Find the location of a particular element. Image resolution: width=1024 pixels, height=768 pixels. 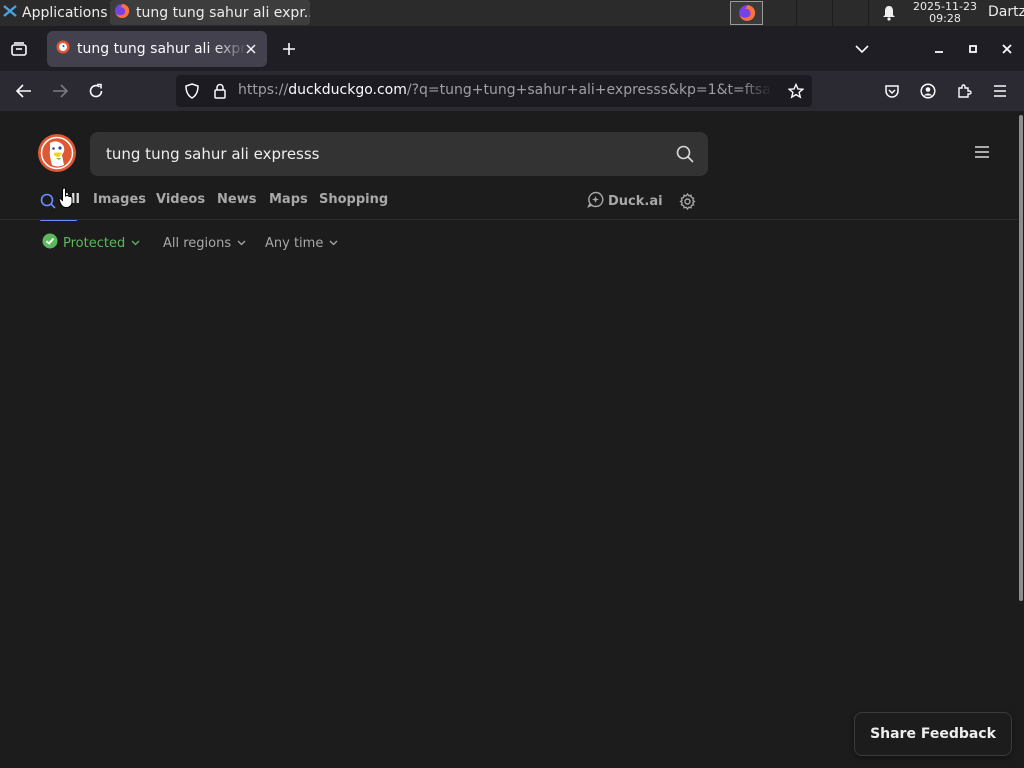

protected-label: Protected is located at coordinates (94, 243).